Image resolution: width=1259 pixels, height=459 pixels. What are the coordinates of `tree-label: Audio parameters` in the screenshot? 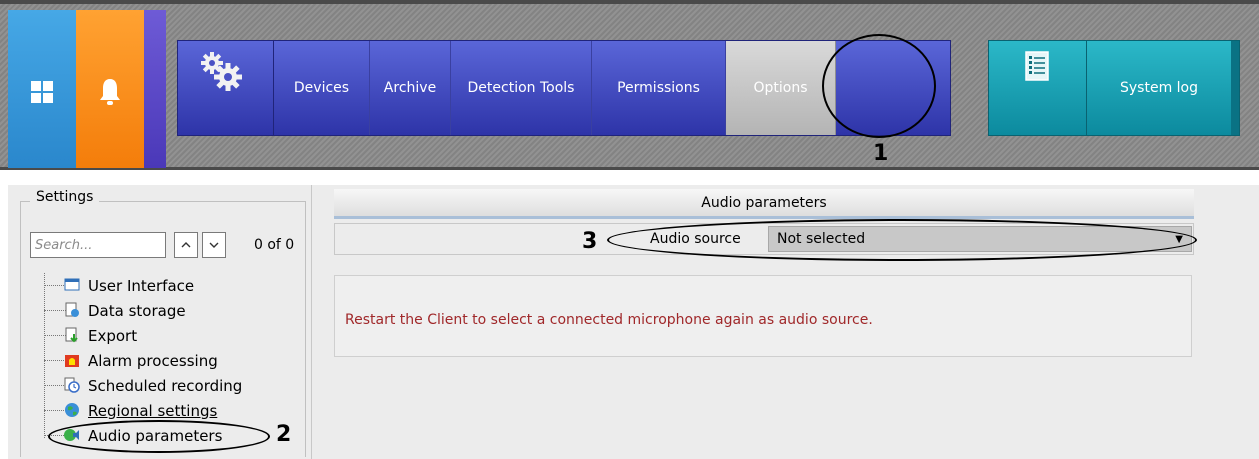 It's located at (155, 435).